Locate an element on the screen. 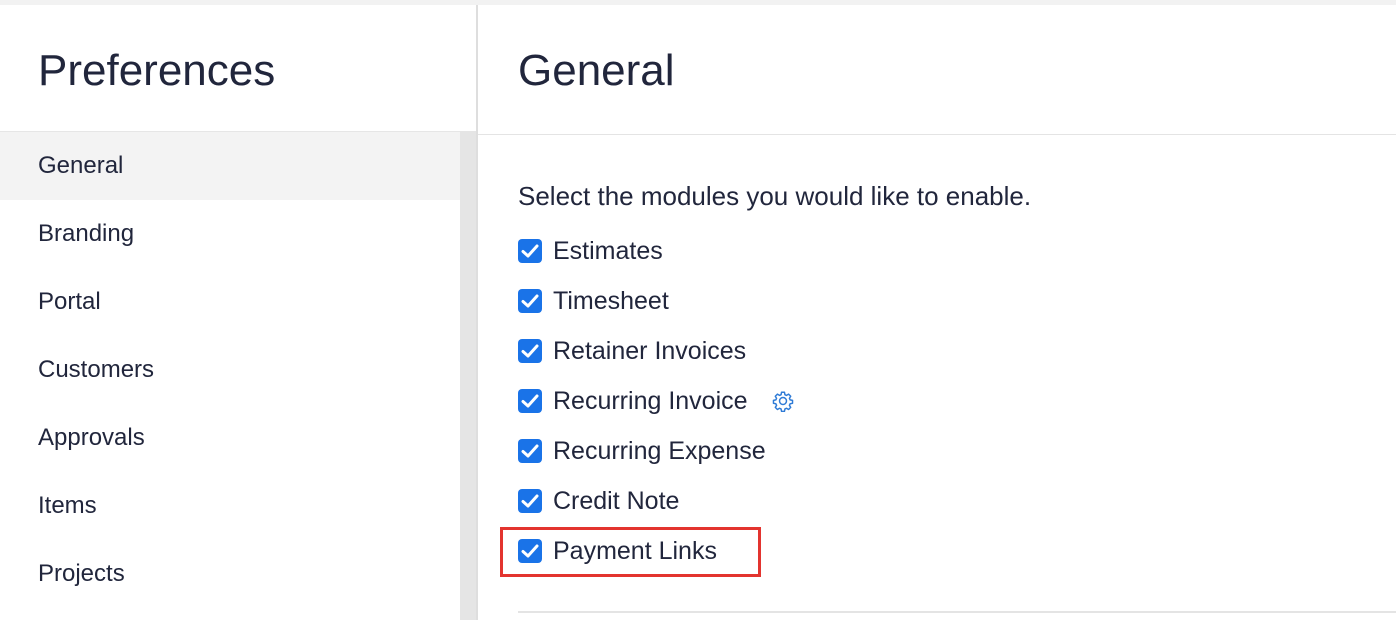 This screenshot has height=620, width=1396. sidebar-item-items: Items is located at coordinates (230, 506).